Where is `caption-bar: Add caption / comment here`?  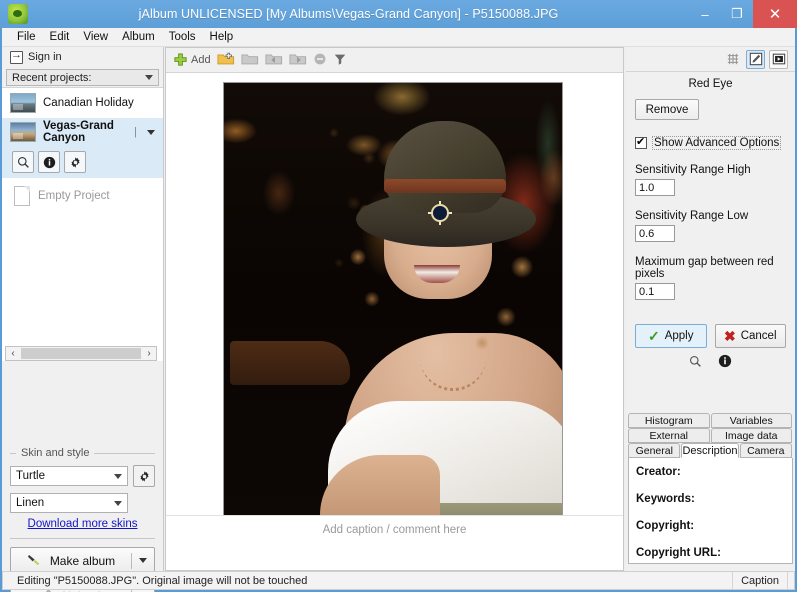 caption-bar: Add caption / comment here is located at coordinates (394, 529).